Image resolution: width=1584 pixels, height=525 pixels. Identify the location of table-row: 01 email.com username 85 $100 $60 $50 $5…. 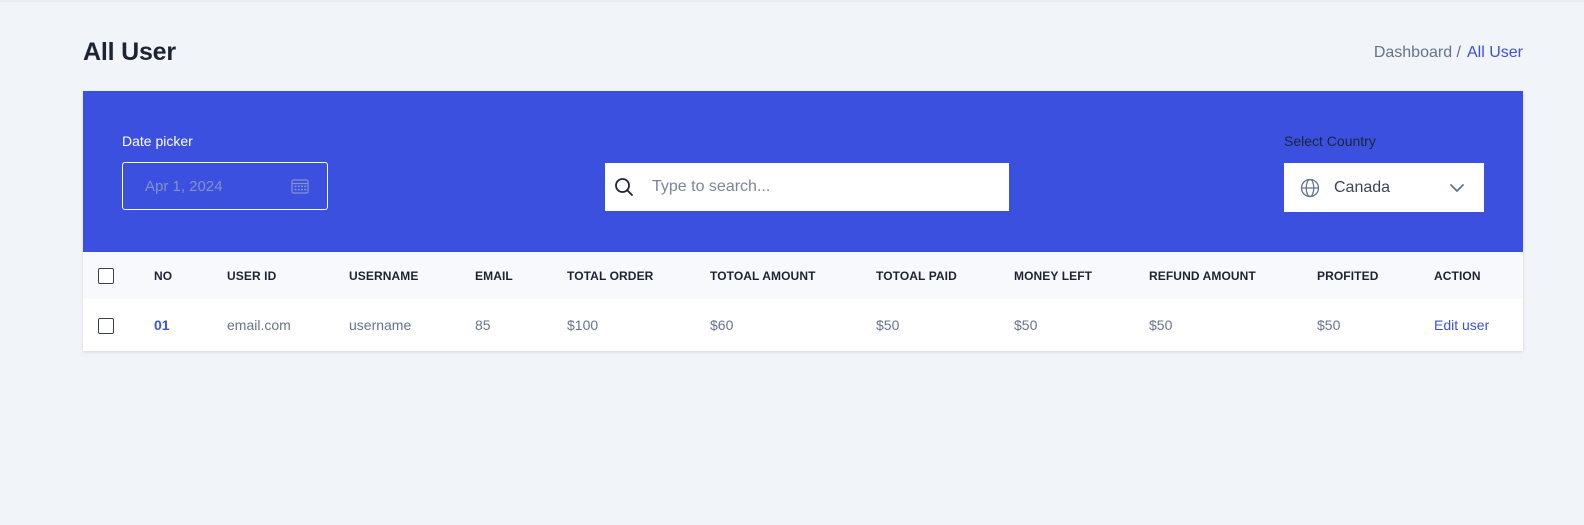
(803, 325).